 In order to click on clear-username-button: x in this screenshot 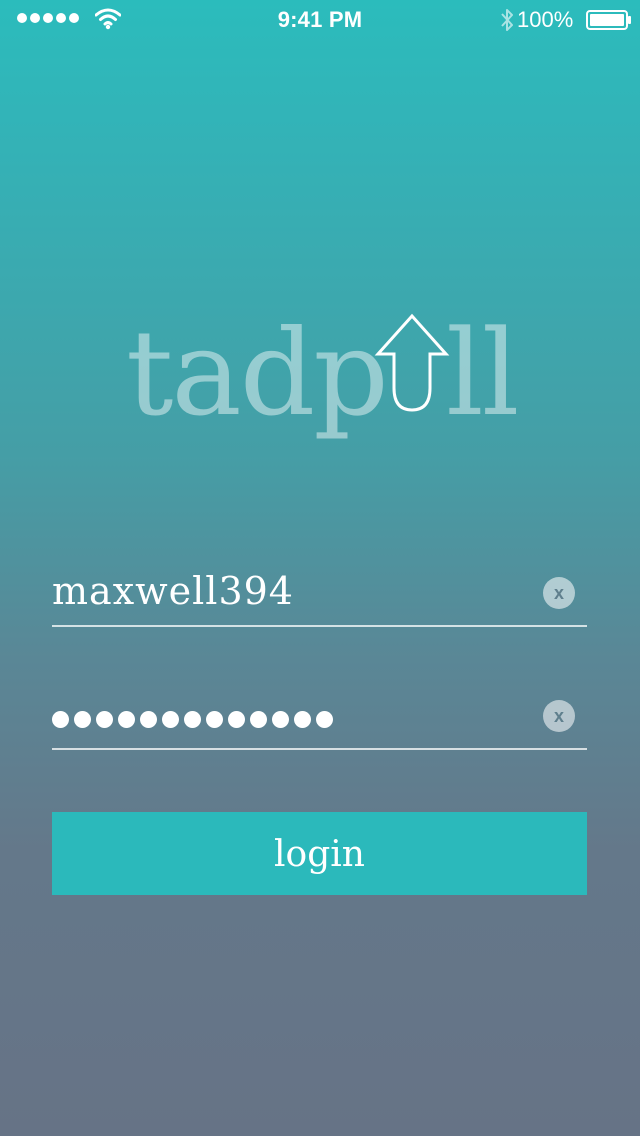, I will do `click(559, 593)`.